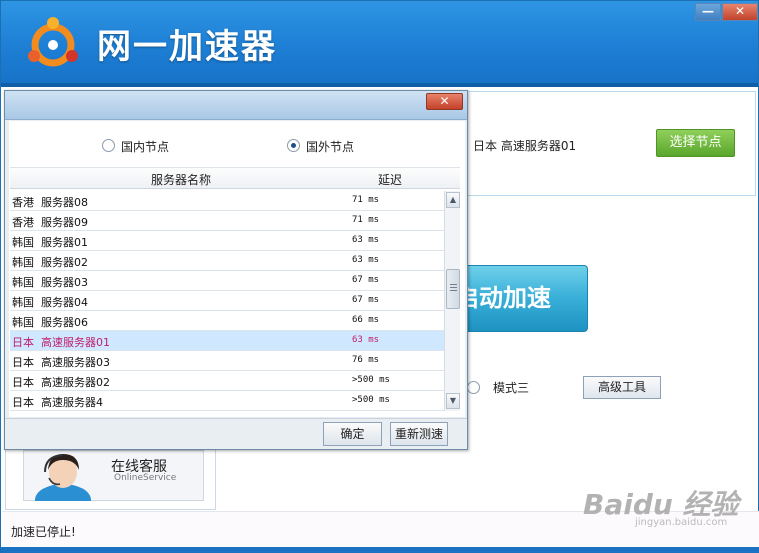 This screenshot has width=759, height=553. Describe the element at coordinates (366, 320) in the screenshot. I see `server-latency: 66 ms` at that location.